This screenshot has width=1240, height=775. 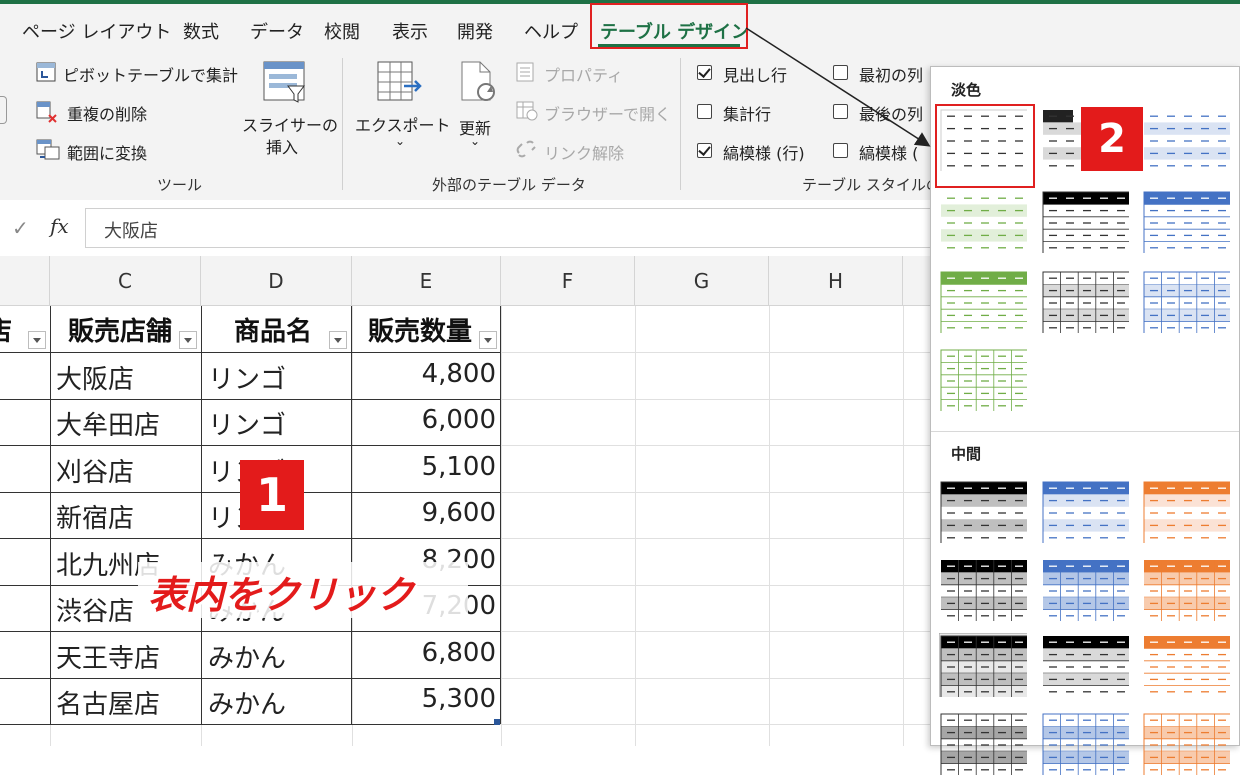 What do you see at coordinates (838, 87) in the screenshot?
I see `annotation-arrow` at bounding box center [838, 87].